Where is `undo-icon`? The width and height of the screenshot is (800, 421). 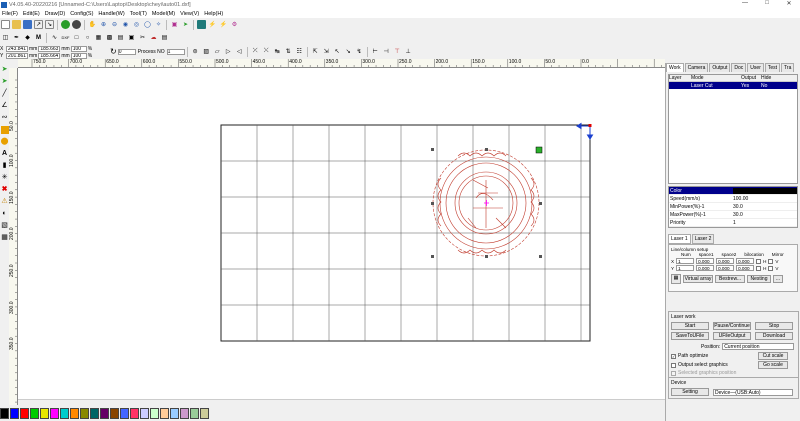
undo-icon is located at coordinates (65, 24).